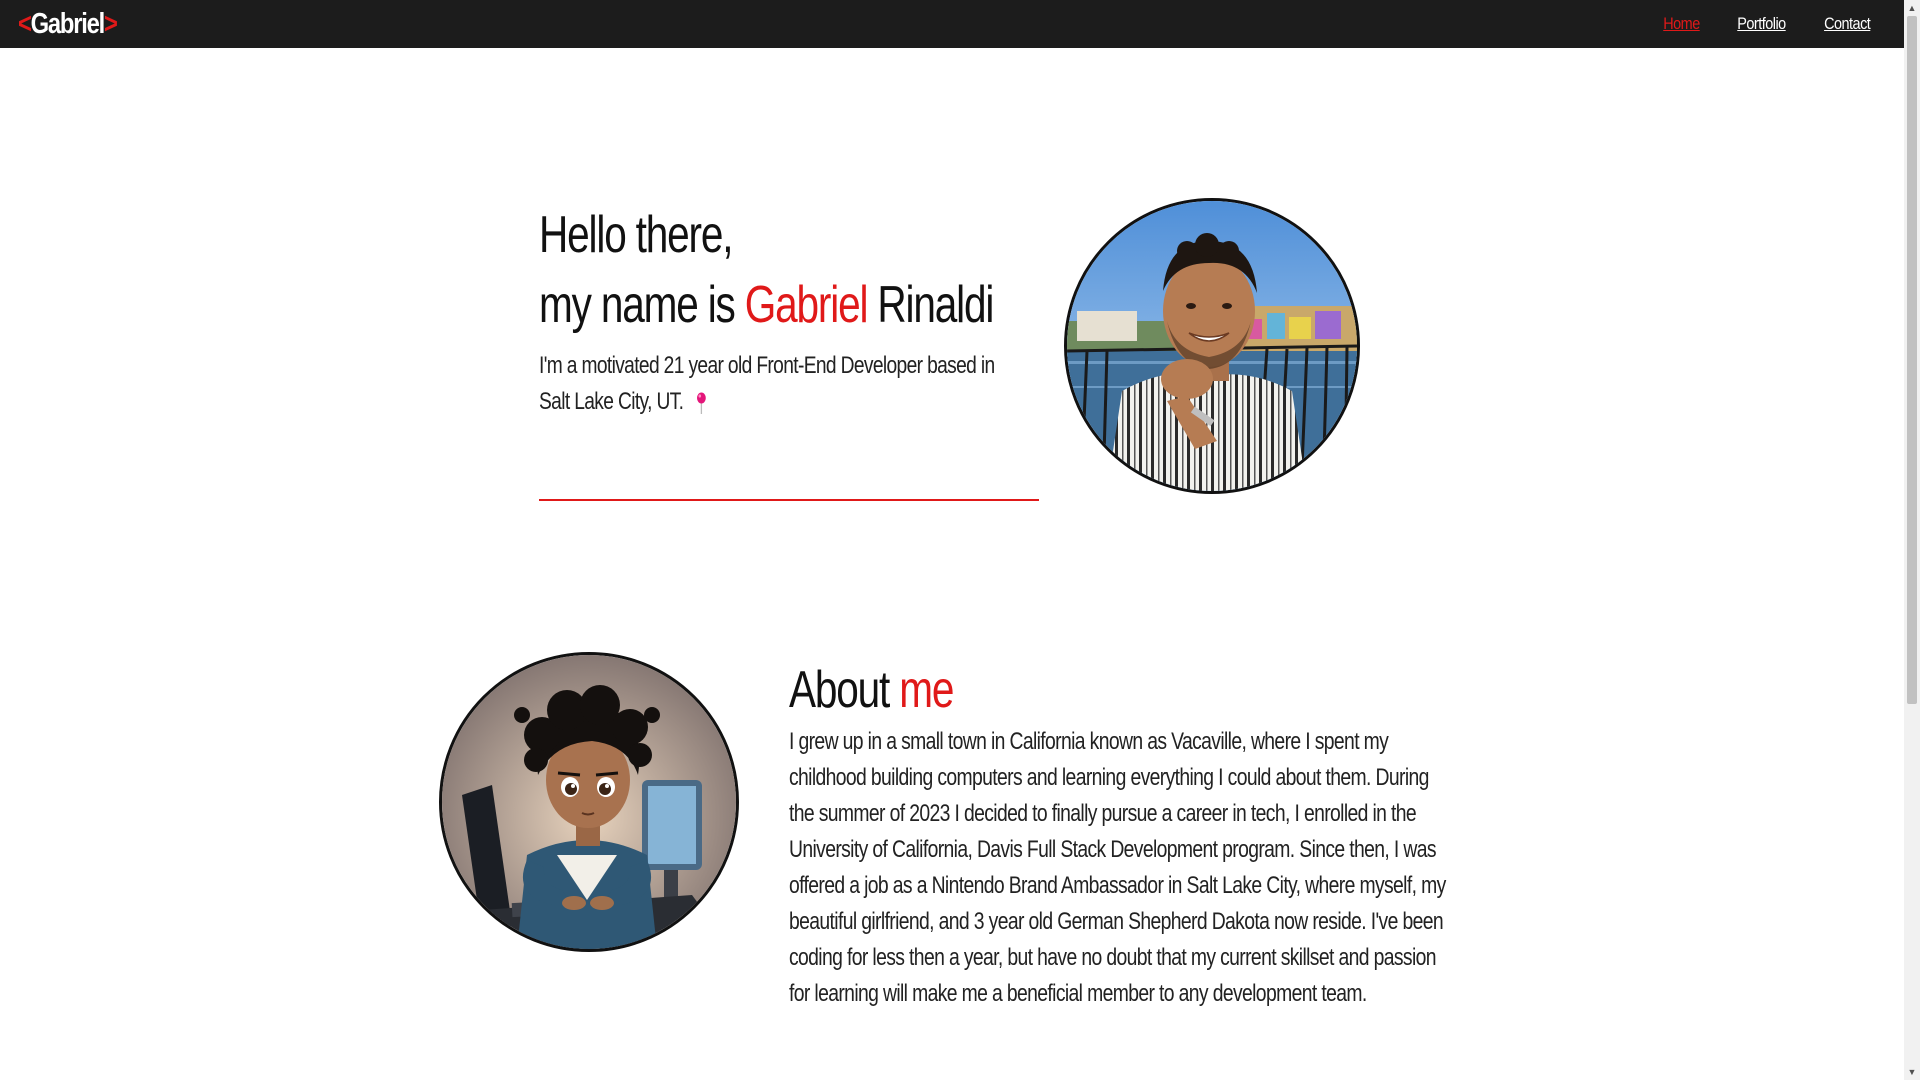  What do you see at coordinates (789, 500) in the screenshot?
I see `hero-divider` at bounding box center [789, 500].